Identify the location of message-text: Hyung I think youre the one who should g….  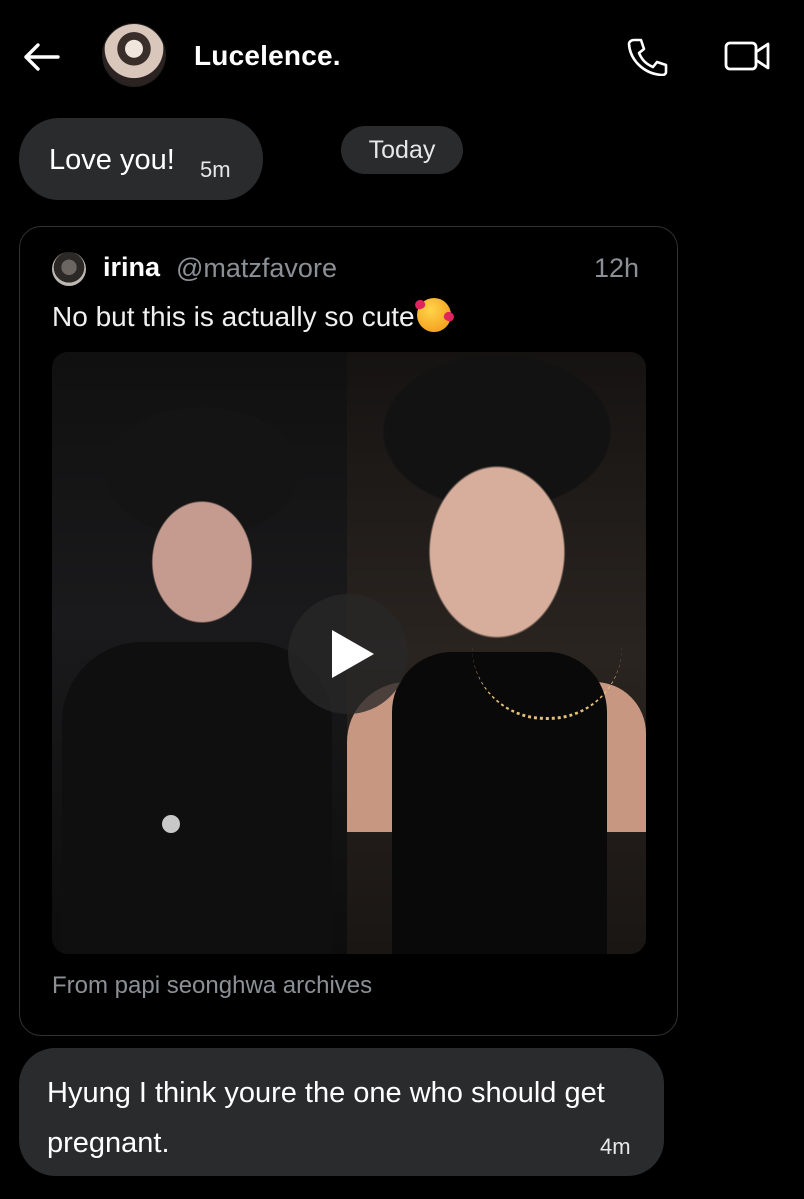
(326, 1118).